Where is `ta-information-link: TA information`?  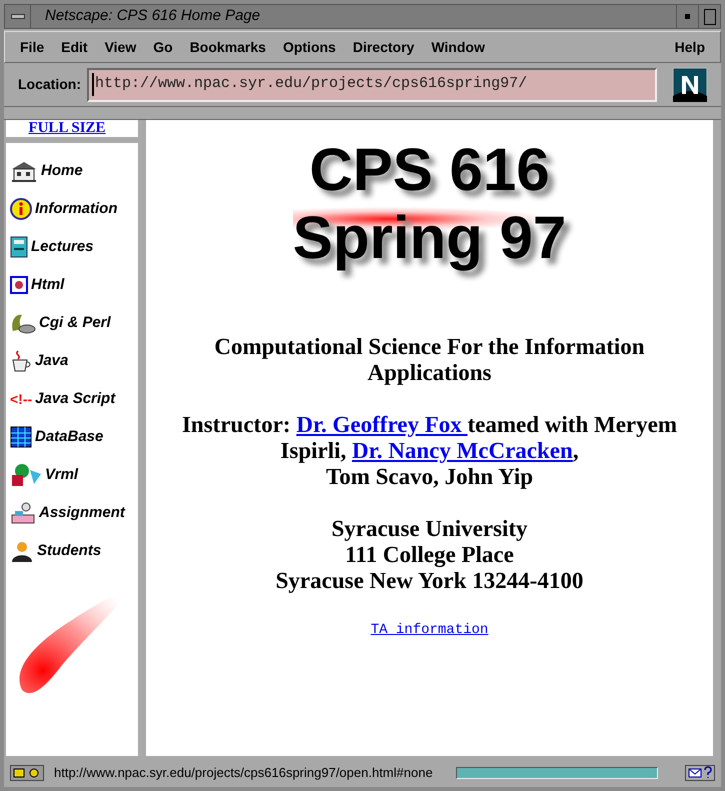
ta-information-link: TA information is located at coordinates (429, 630).